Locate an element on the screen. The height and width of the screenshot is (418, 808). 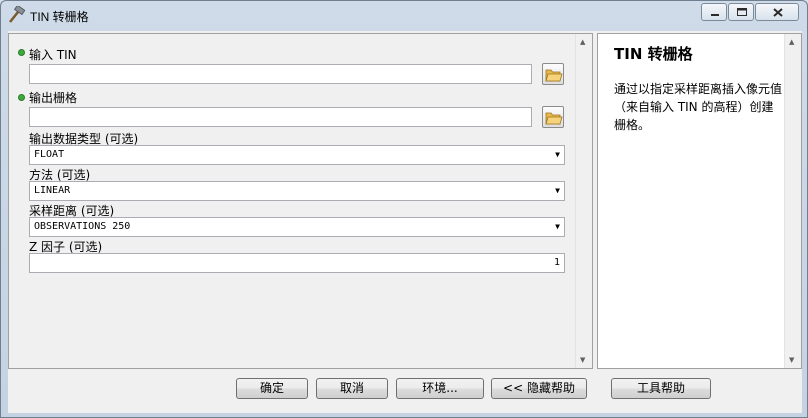
output-raster-browse-button is located at coordinates (553, 117).